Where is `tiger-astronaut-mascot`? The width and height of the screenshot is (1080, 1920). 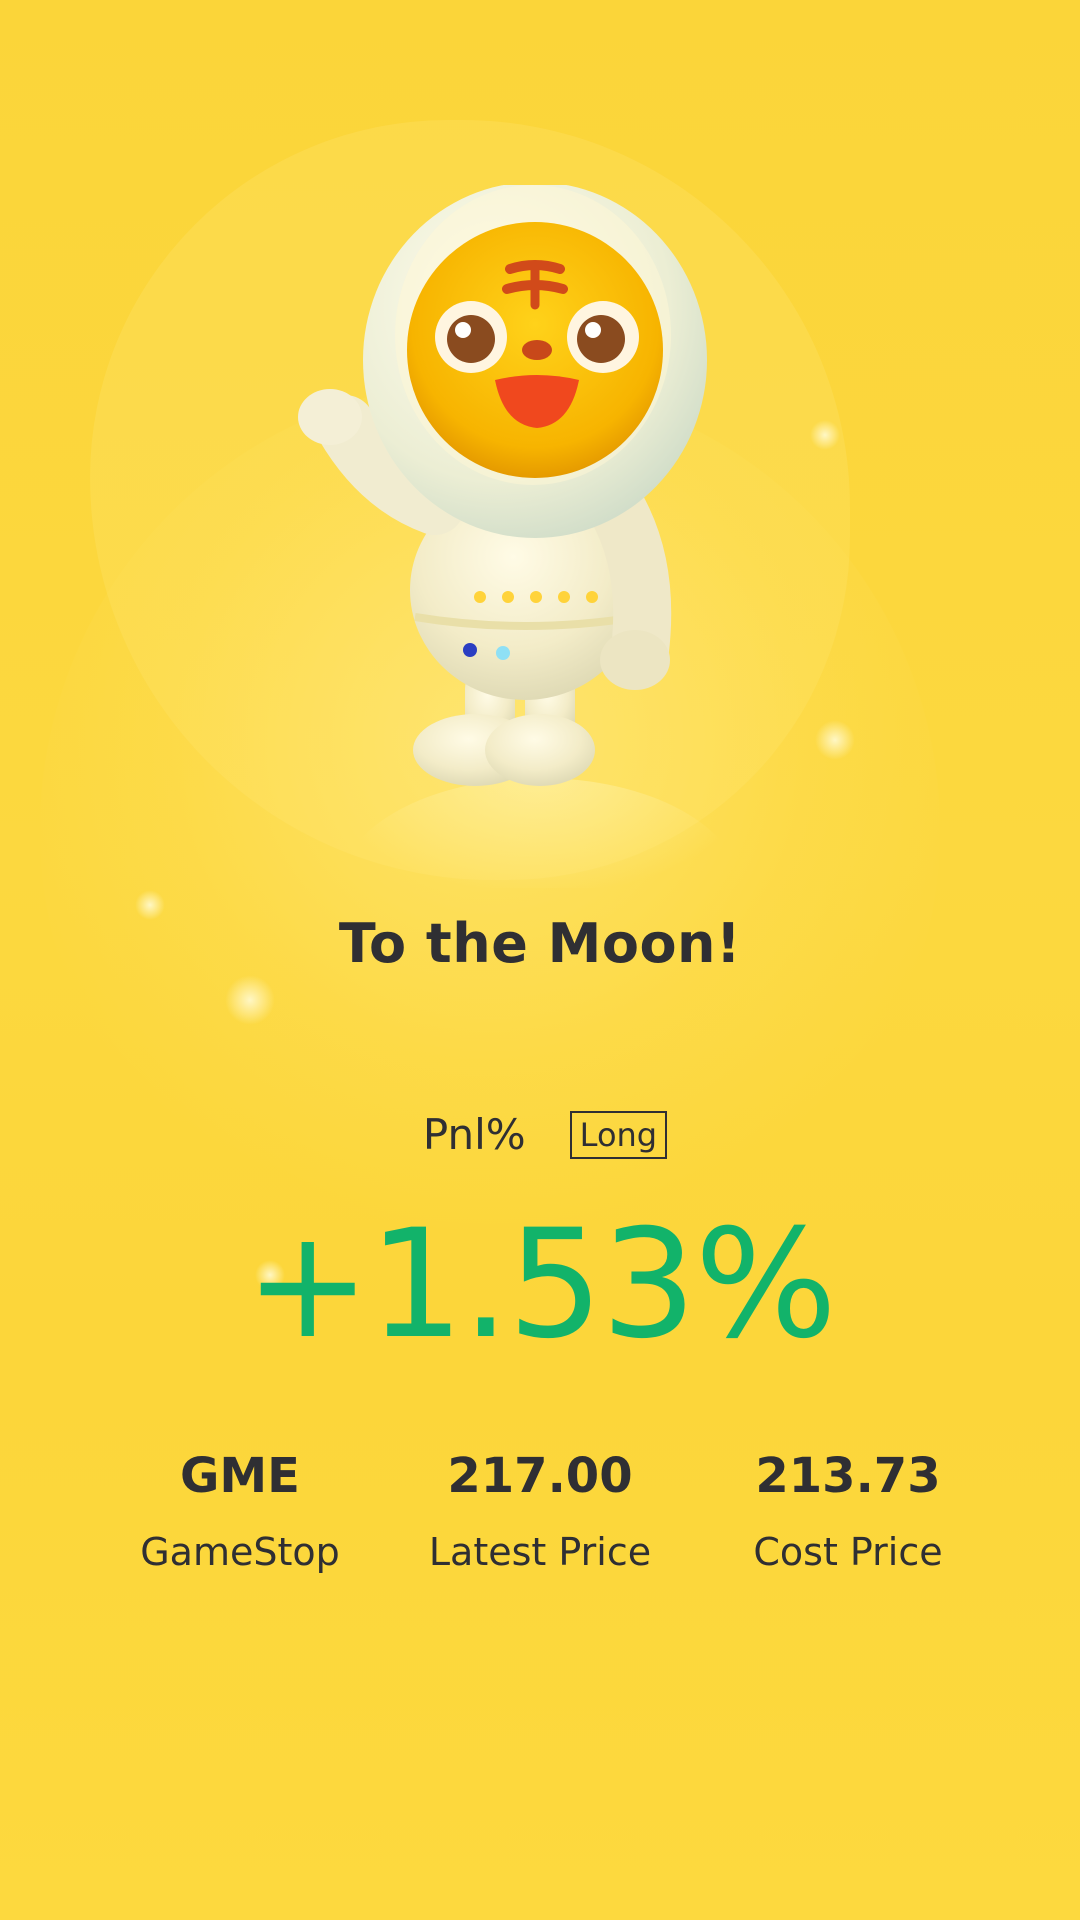 tiger-astronaut-mascot is located at coordinates (502, 485).